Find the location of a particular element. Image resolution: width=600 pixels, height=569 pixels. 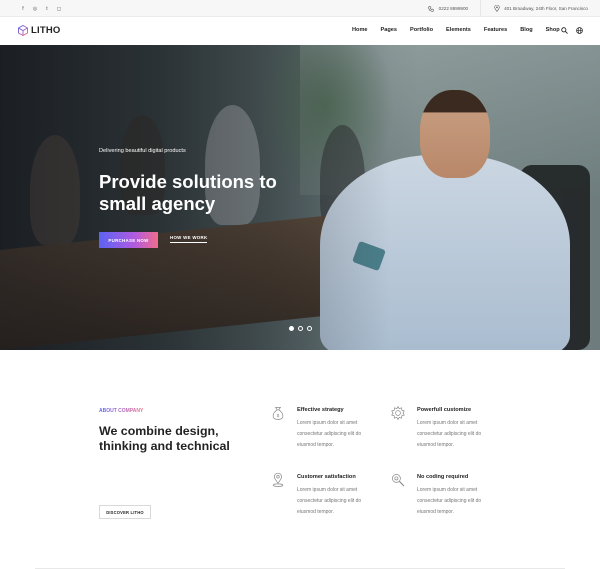

location-pin-icon is located at coordinates (278, 479).